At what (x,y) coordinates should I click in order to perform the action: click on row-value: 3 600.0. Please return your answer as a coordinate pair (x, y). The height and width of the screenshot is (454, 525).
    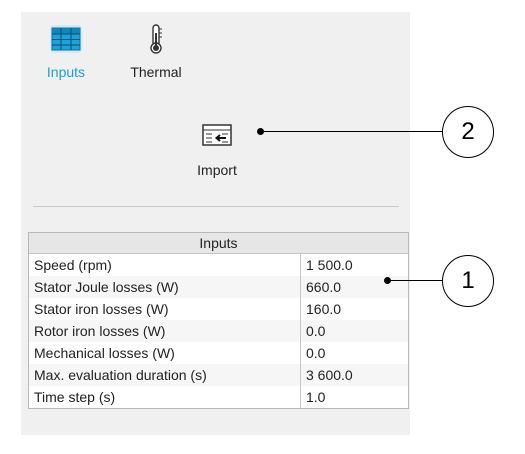
    Looking at the image, I should click on (354, 375).